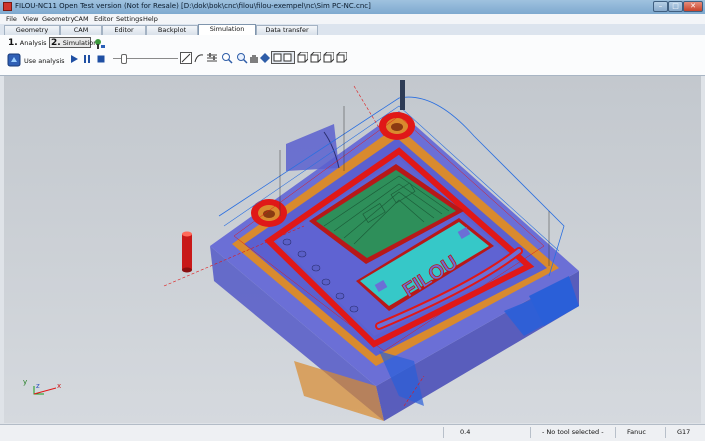  Describe the element at coordinates (302, 57) in the screenshot. I see `view-front-icon` at that location.